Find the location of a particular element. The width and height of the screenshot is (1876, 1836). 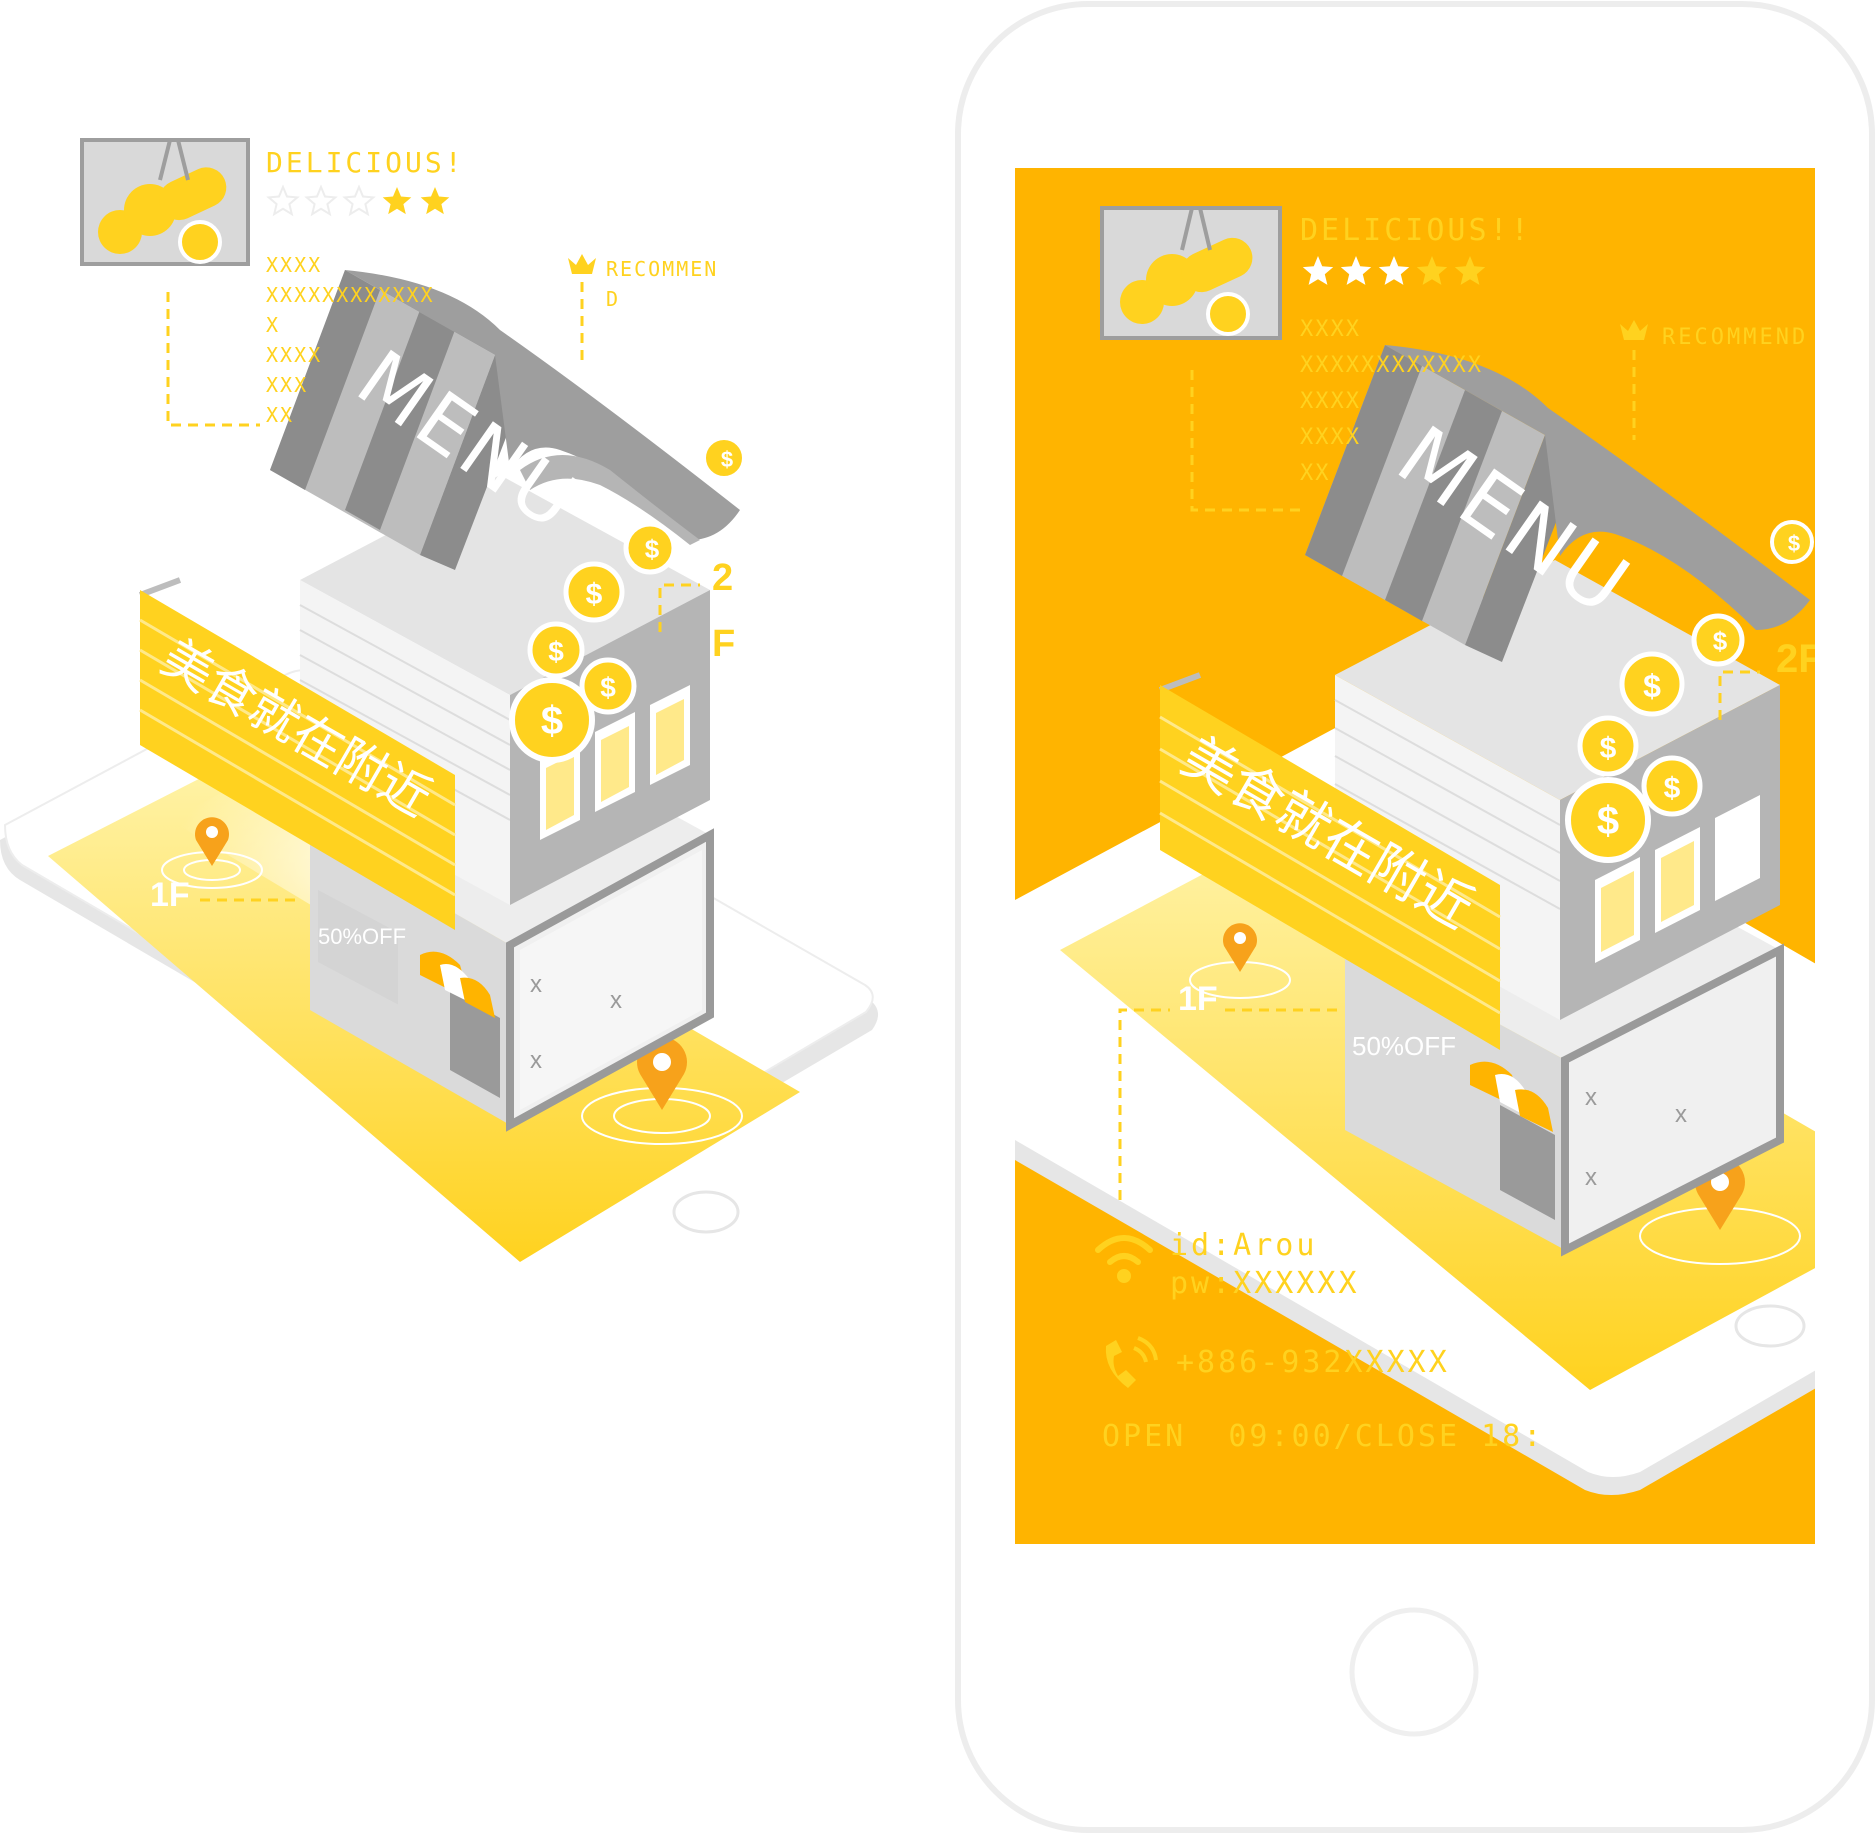

left-rating-stars is located at coordinates (358, 200).